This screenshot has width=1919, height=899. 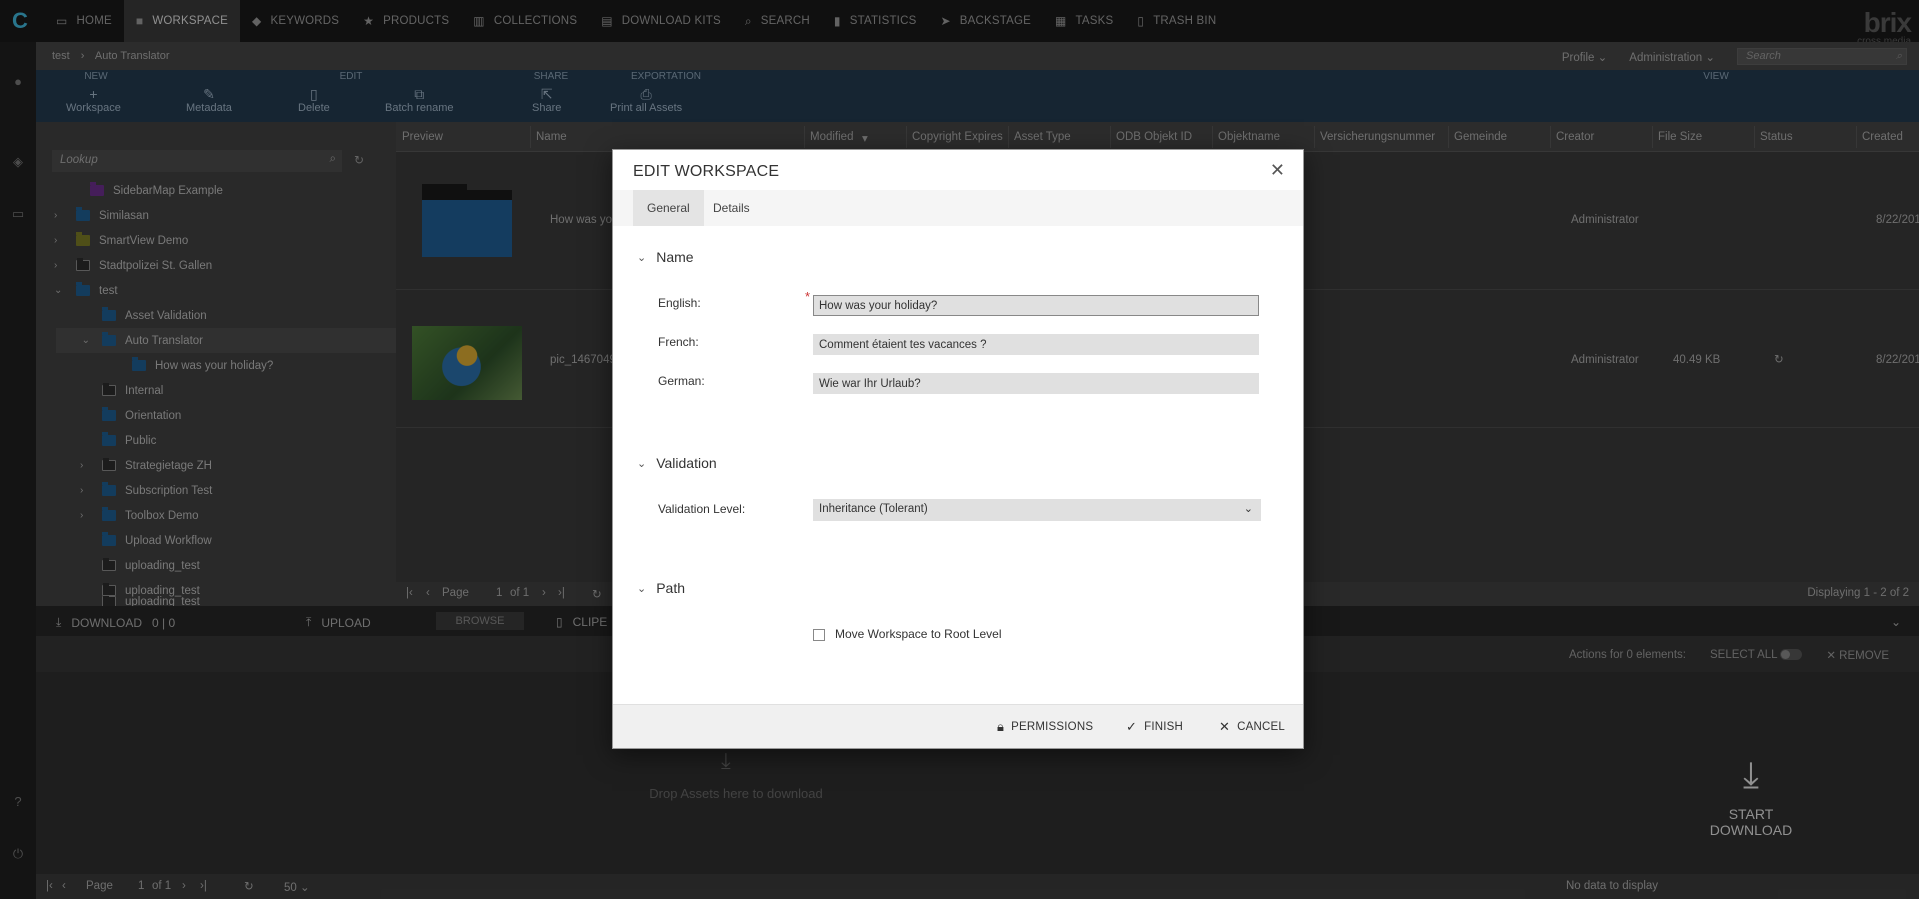 What do you see at coordinates (1036, 383) in the screenshot?
I see `german-name-input` at bounding box center [1036, 383].